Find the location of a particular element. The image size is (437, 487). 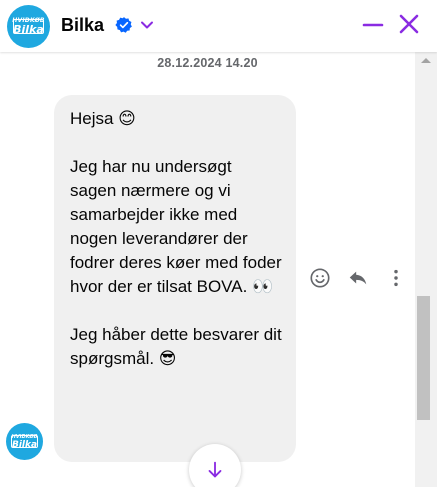

react-button is located at coordinates (320, 278).